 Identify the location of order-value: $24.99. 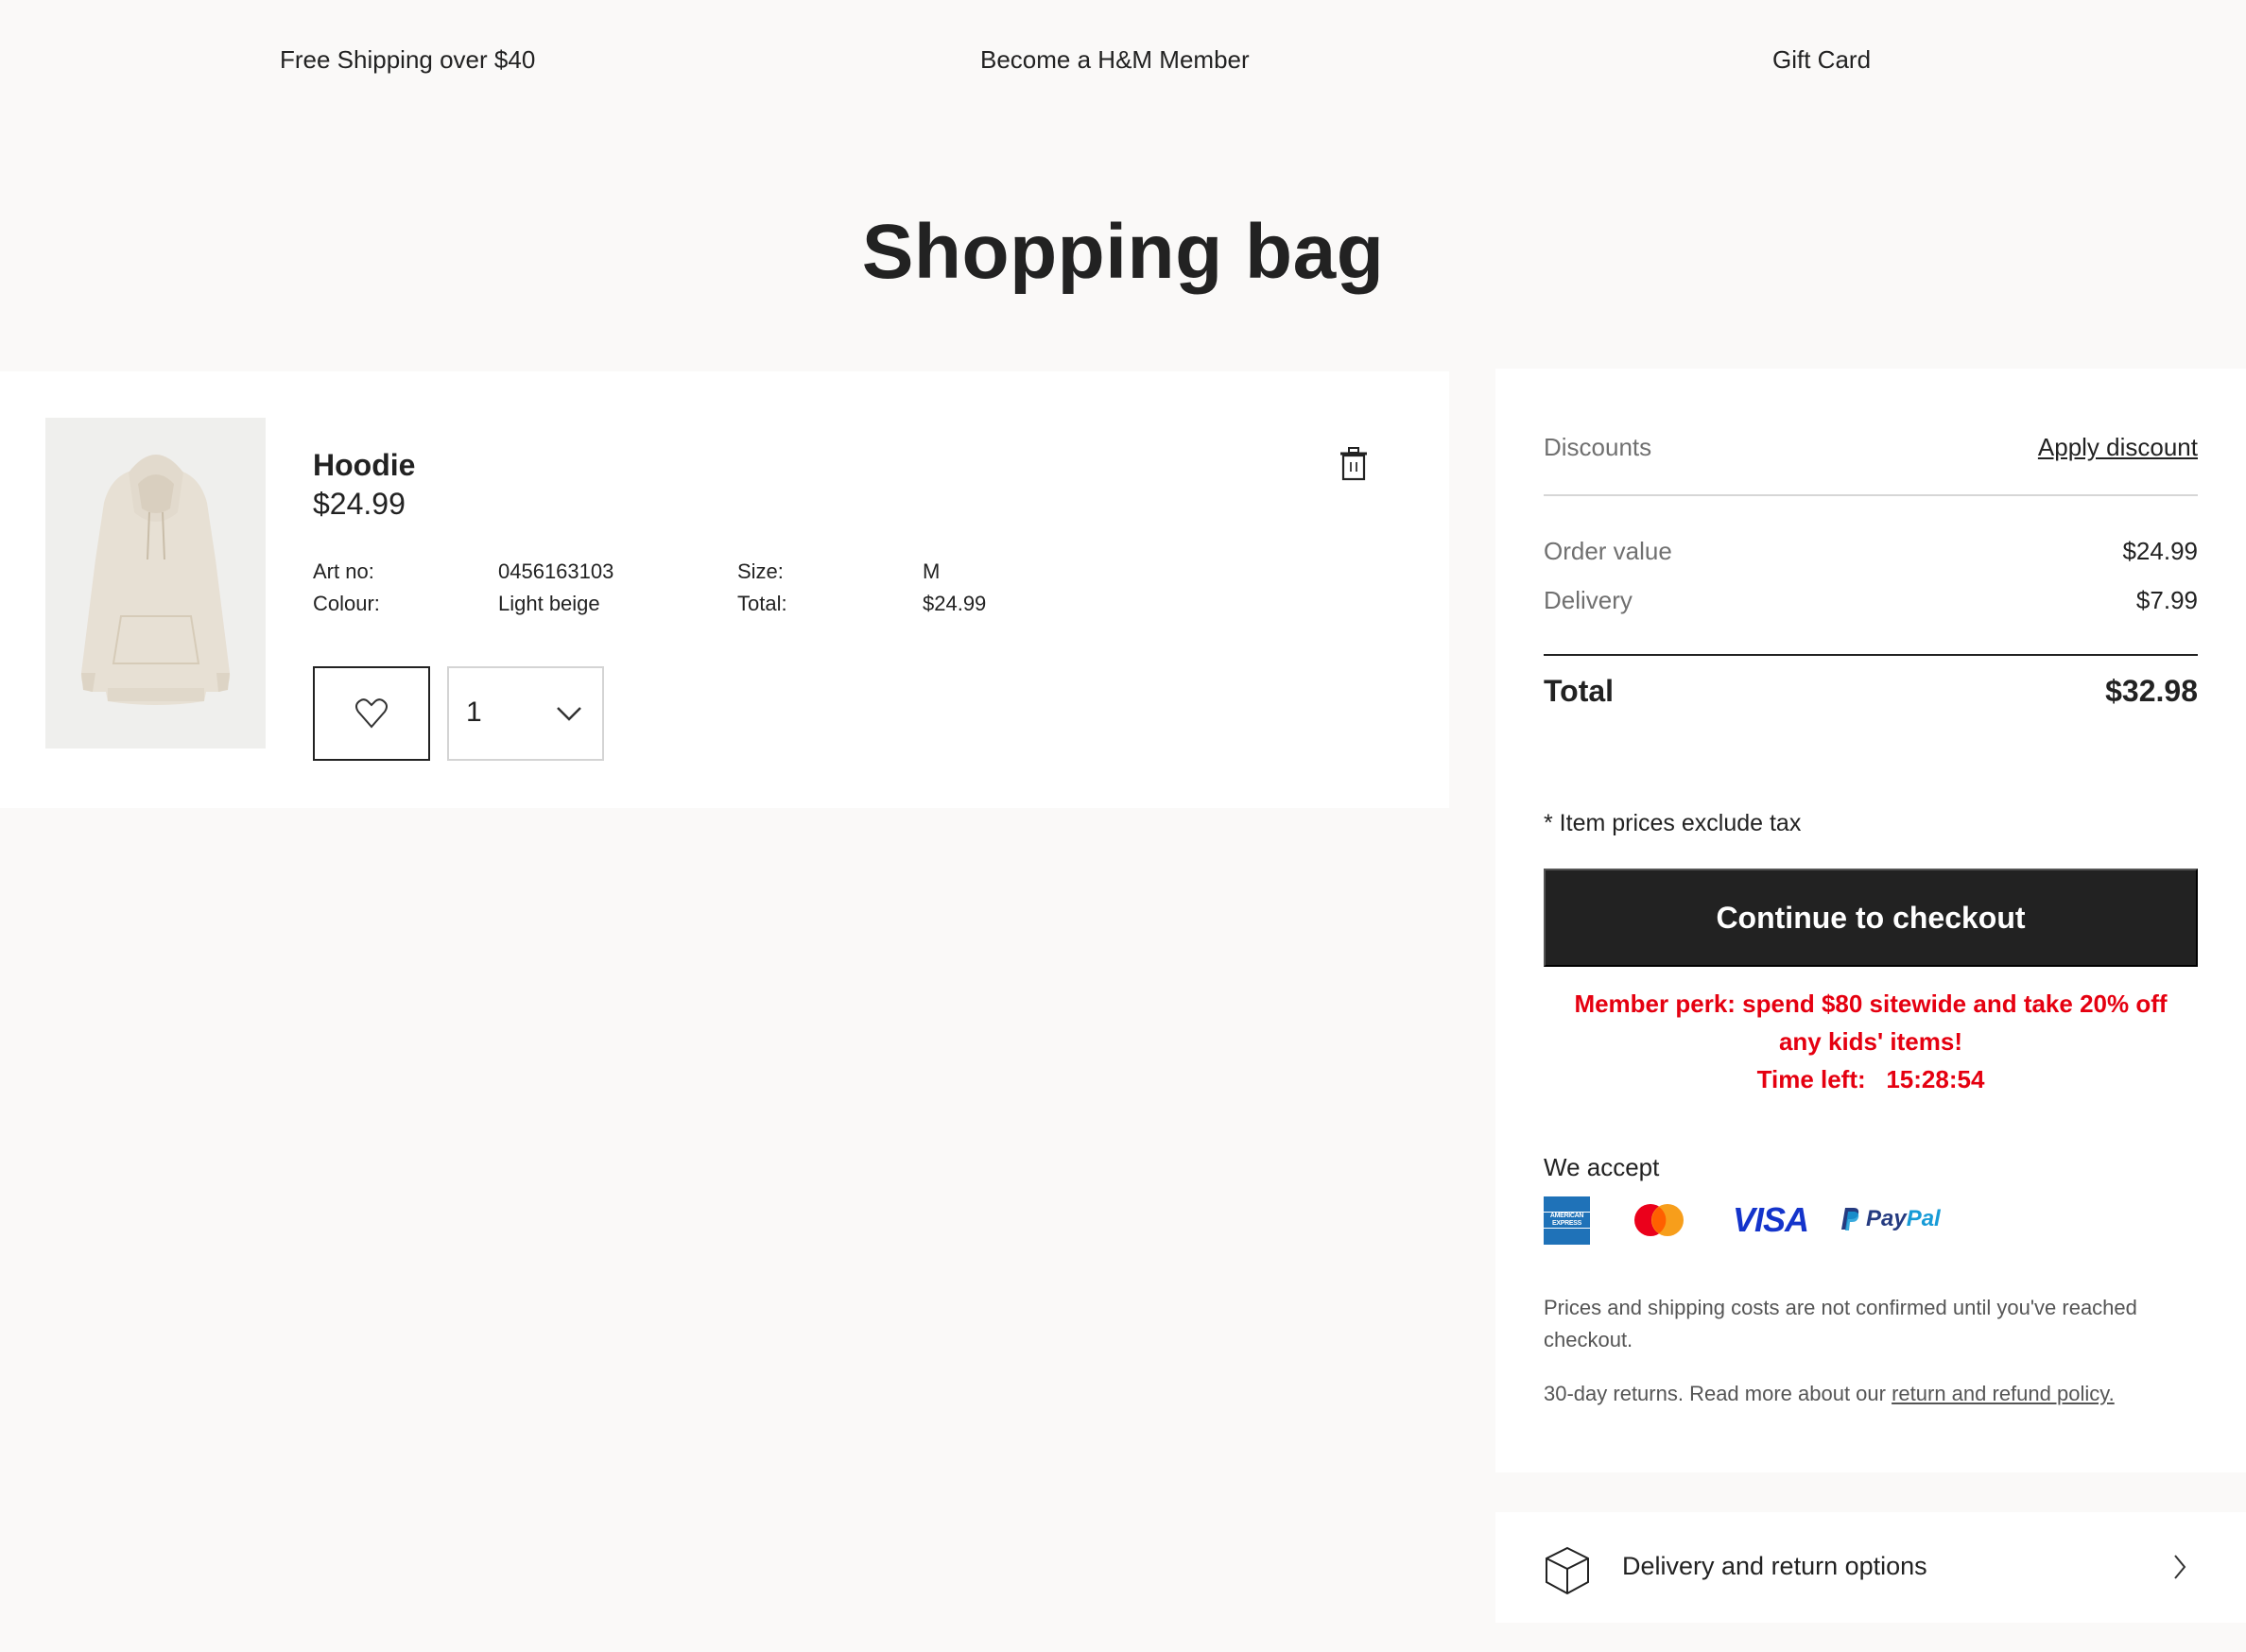
(2160, 551).